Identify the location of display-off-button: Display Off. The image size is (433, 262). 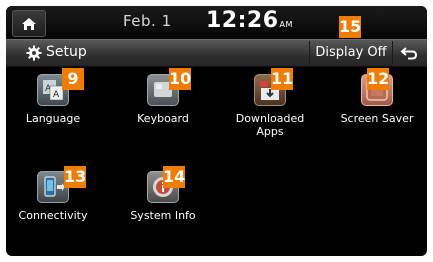
(351, 52).